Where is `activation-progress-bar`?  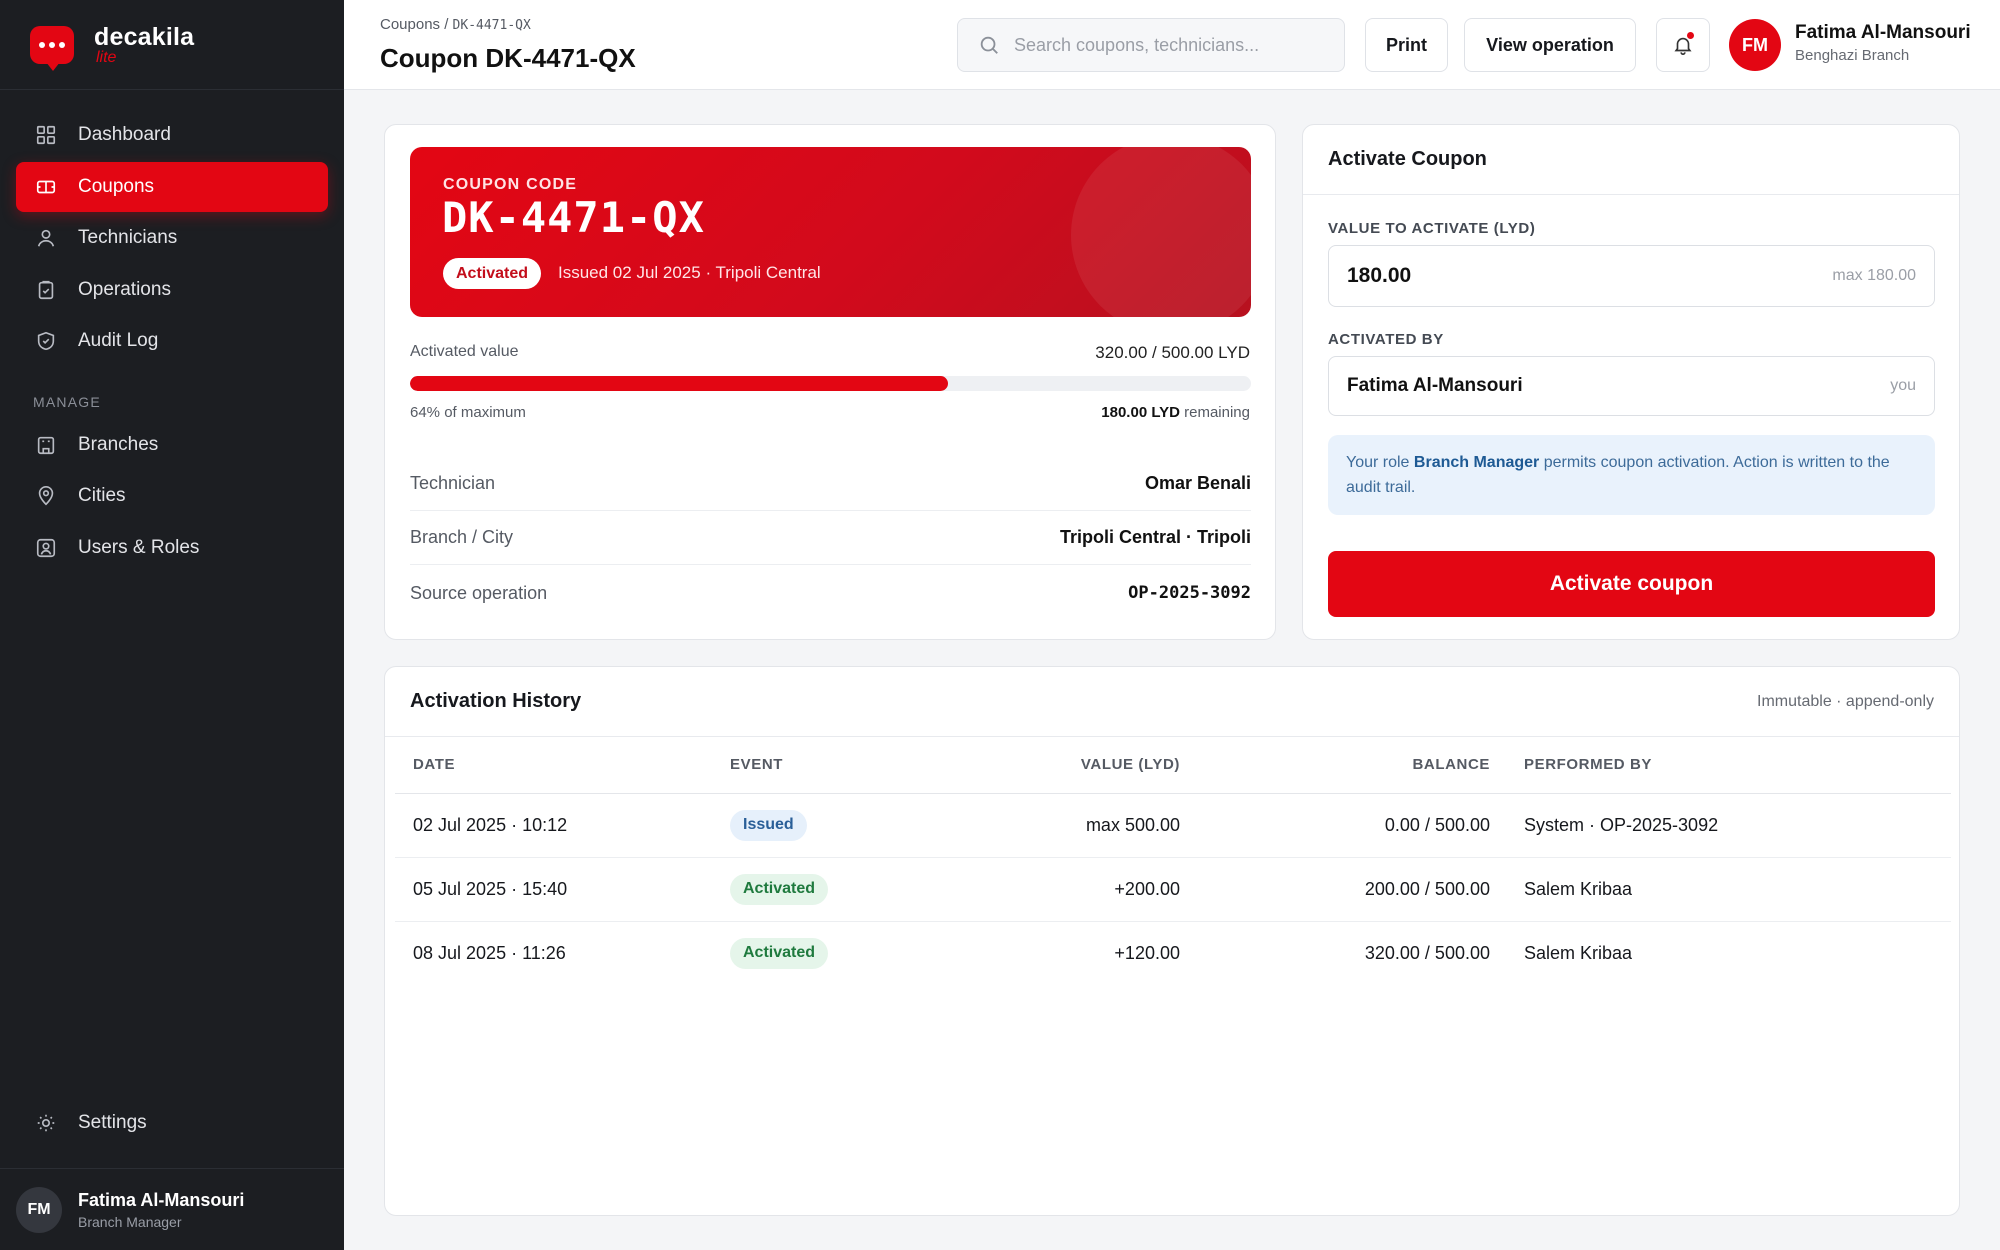 activation-progress-bar is located at coordinates (830, 383).